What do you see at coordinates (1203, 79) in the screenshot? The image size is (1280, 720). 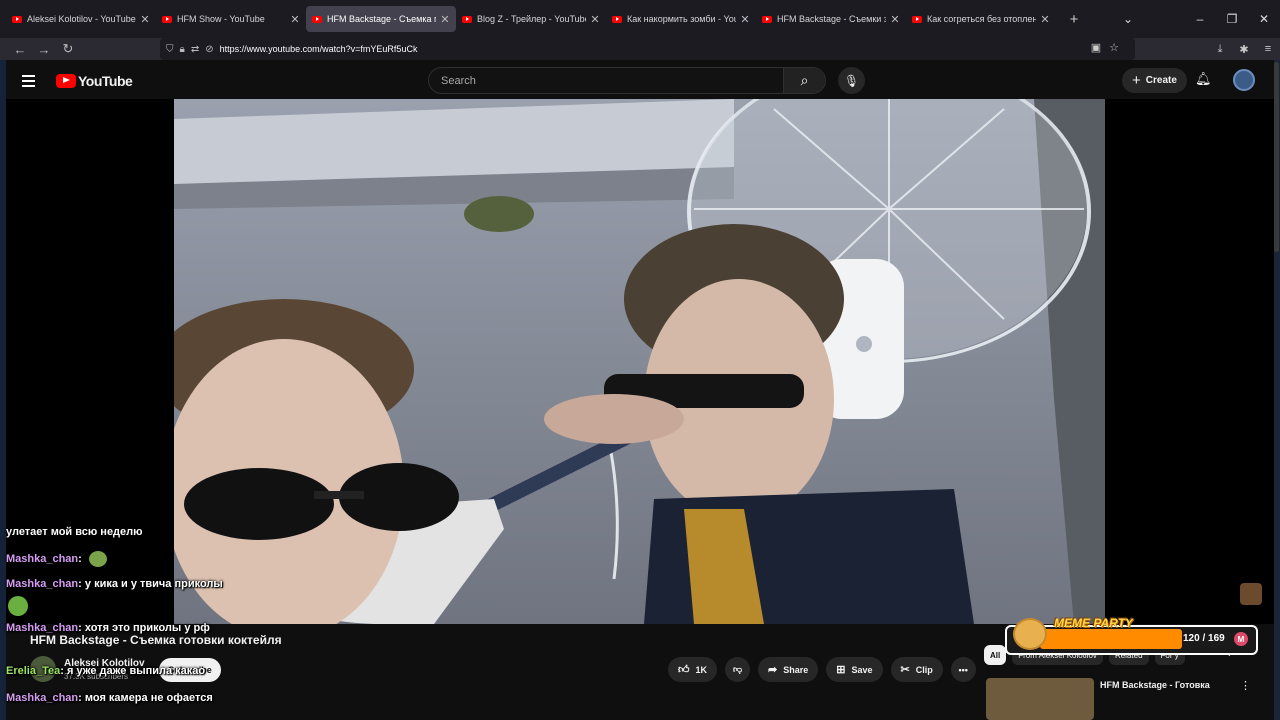 I see `notifications-bell-icon: 🔔︎` at bounding box center [1203, 79].